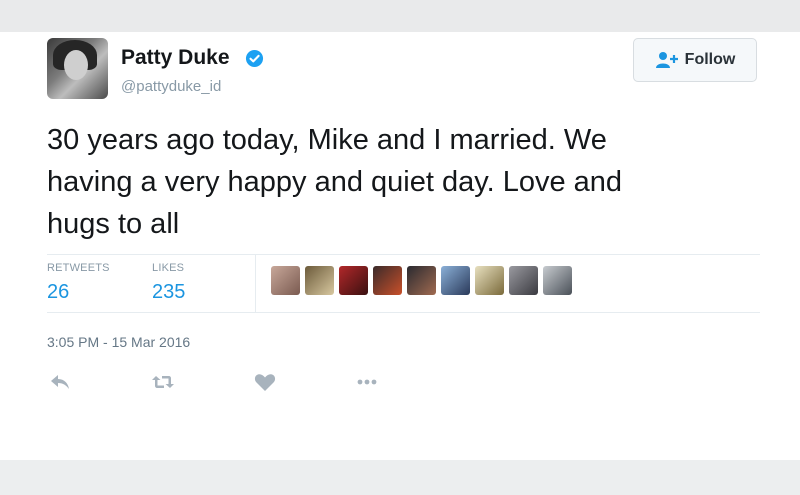 The height and width of the screenshot is (495, 800). Describe the element at coordinates (666, 60) in the screenshot. I see `follow-person-icon` at that location.